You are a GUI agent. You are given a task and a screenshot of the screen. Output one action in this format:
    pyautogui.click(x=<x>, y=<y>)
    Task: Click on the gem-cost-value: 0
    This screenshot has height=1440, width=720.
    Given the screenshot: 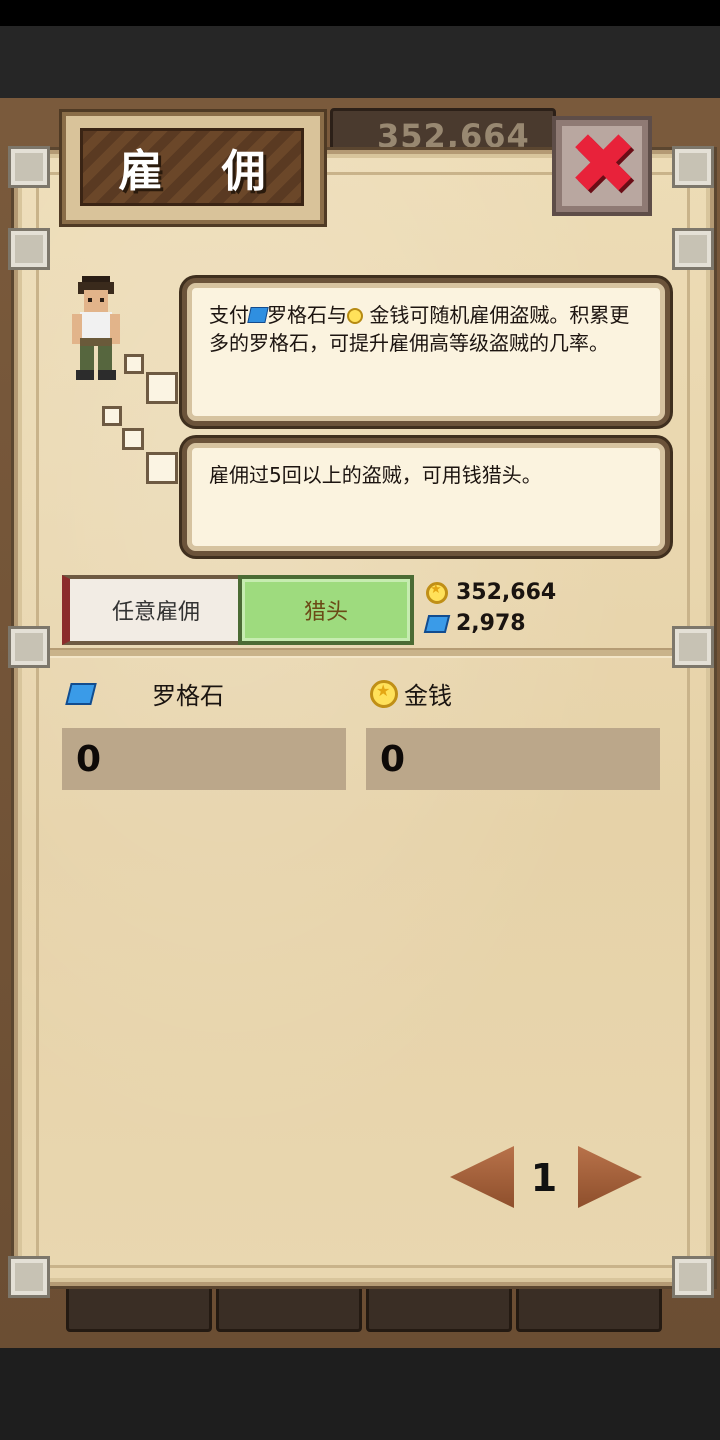 What is the action you would take?
    pyautogui.click(x=89, y=759)
    